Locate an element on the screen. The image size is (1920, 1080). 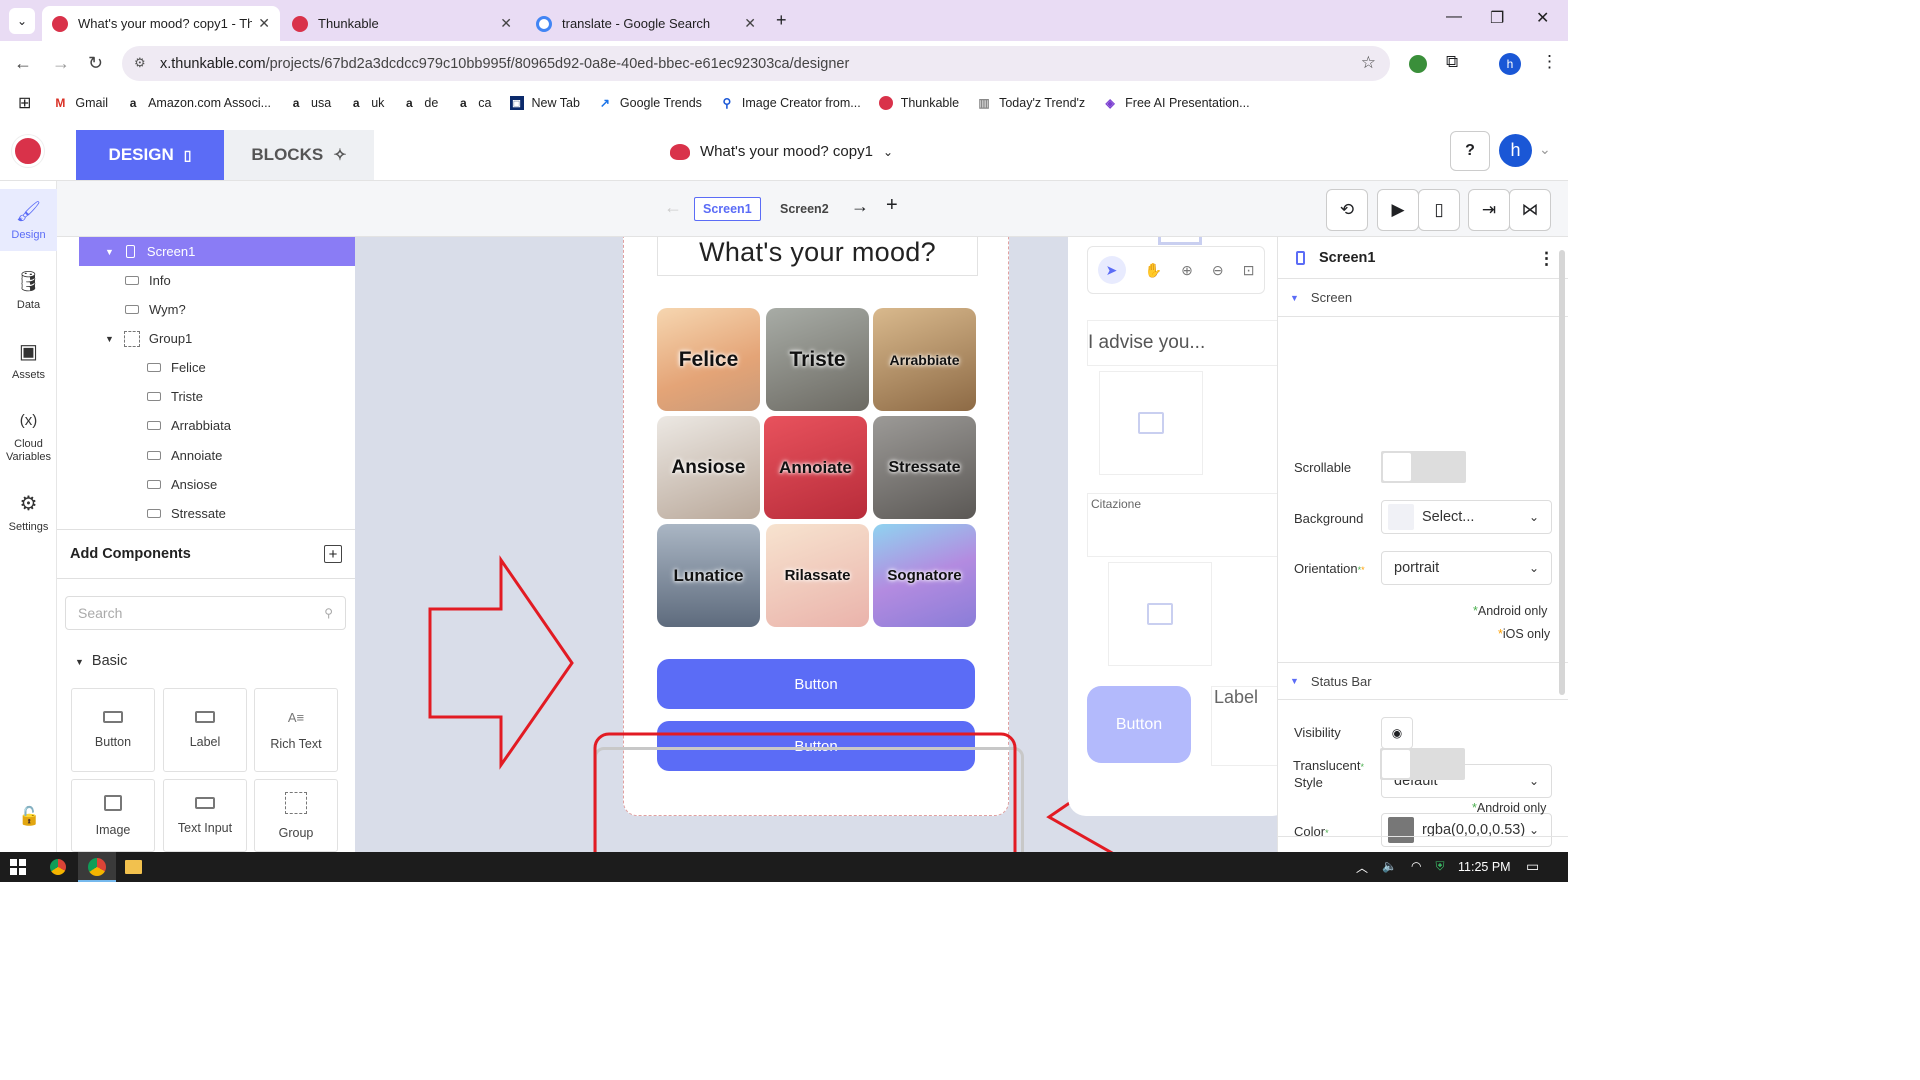
tree-item-annoiate: Annoiate is located at coordinates (206, 455).